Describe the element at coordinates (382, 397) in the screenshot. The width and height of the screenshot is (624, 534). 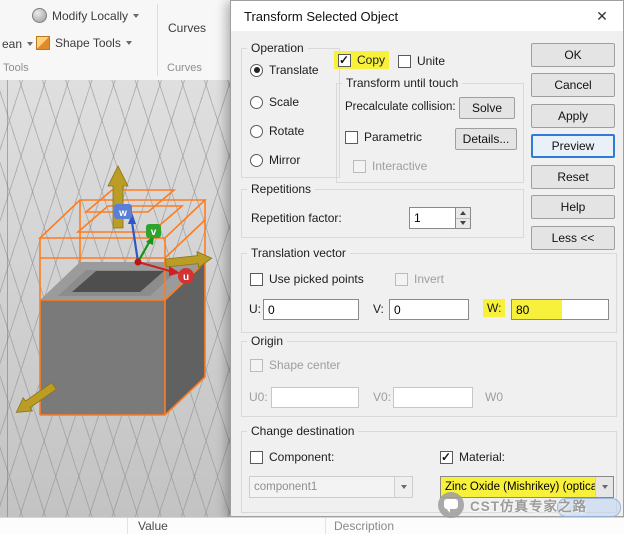
I see `v0-label: V0:` at that location.